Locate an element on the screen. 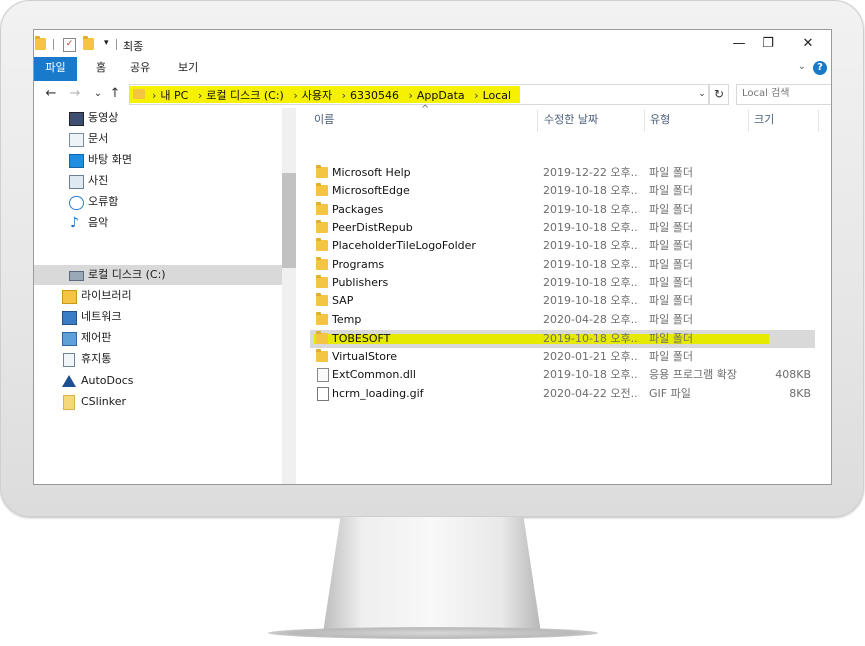  new-folder-icon is located at coordinates (88, 43).